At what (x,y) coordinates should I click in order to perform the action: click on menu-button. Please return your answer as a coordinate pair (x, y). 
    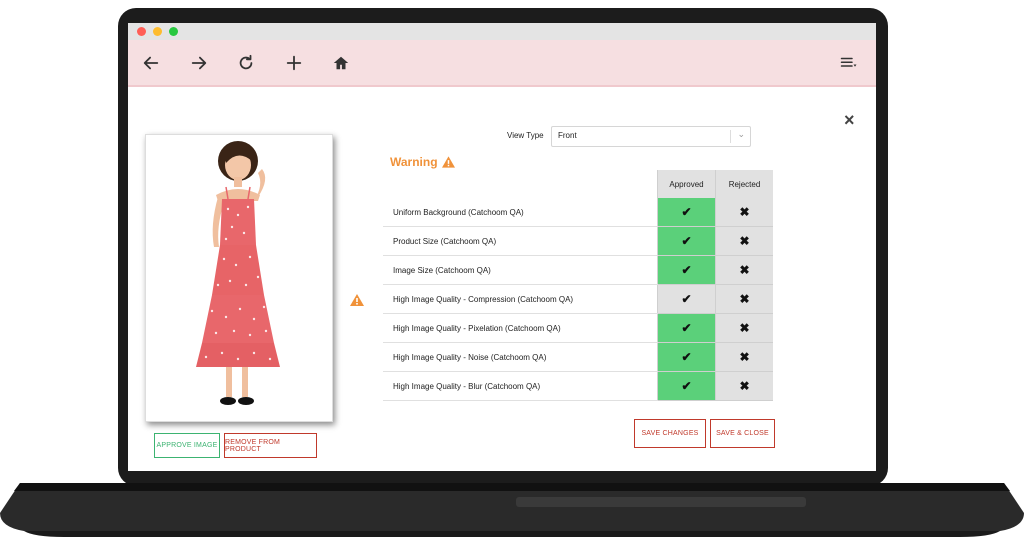
    Looking at the image, I should click on (849, 63).